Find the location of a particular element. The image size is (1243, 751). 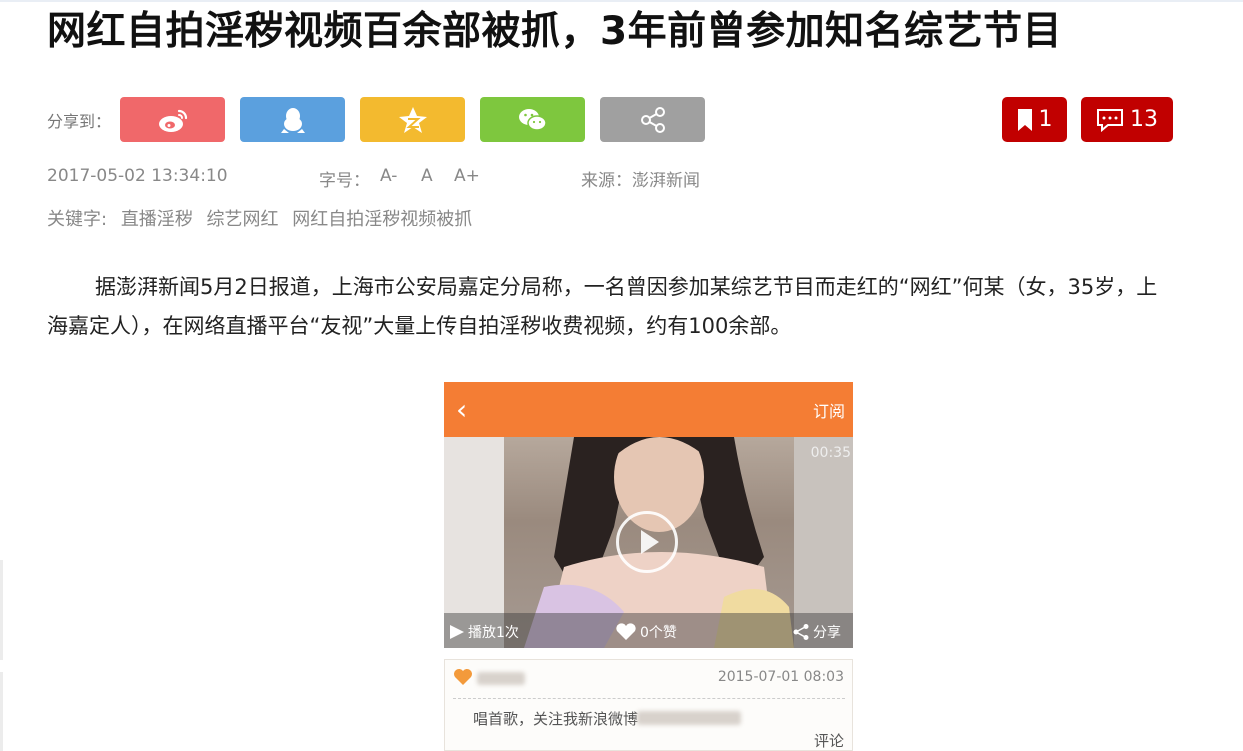

bookmark-icon is located at coordinates (1024, 119).